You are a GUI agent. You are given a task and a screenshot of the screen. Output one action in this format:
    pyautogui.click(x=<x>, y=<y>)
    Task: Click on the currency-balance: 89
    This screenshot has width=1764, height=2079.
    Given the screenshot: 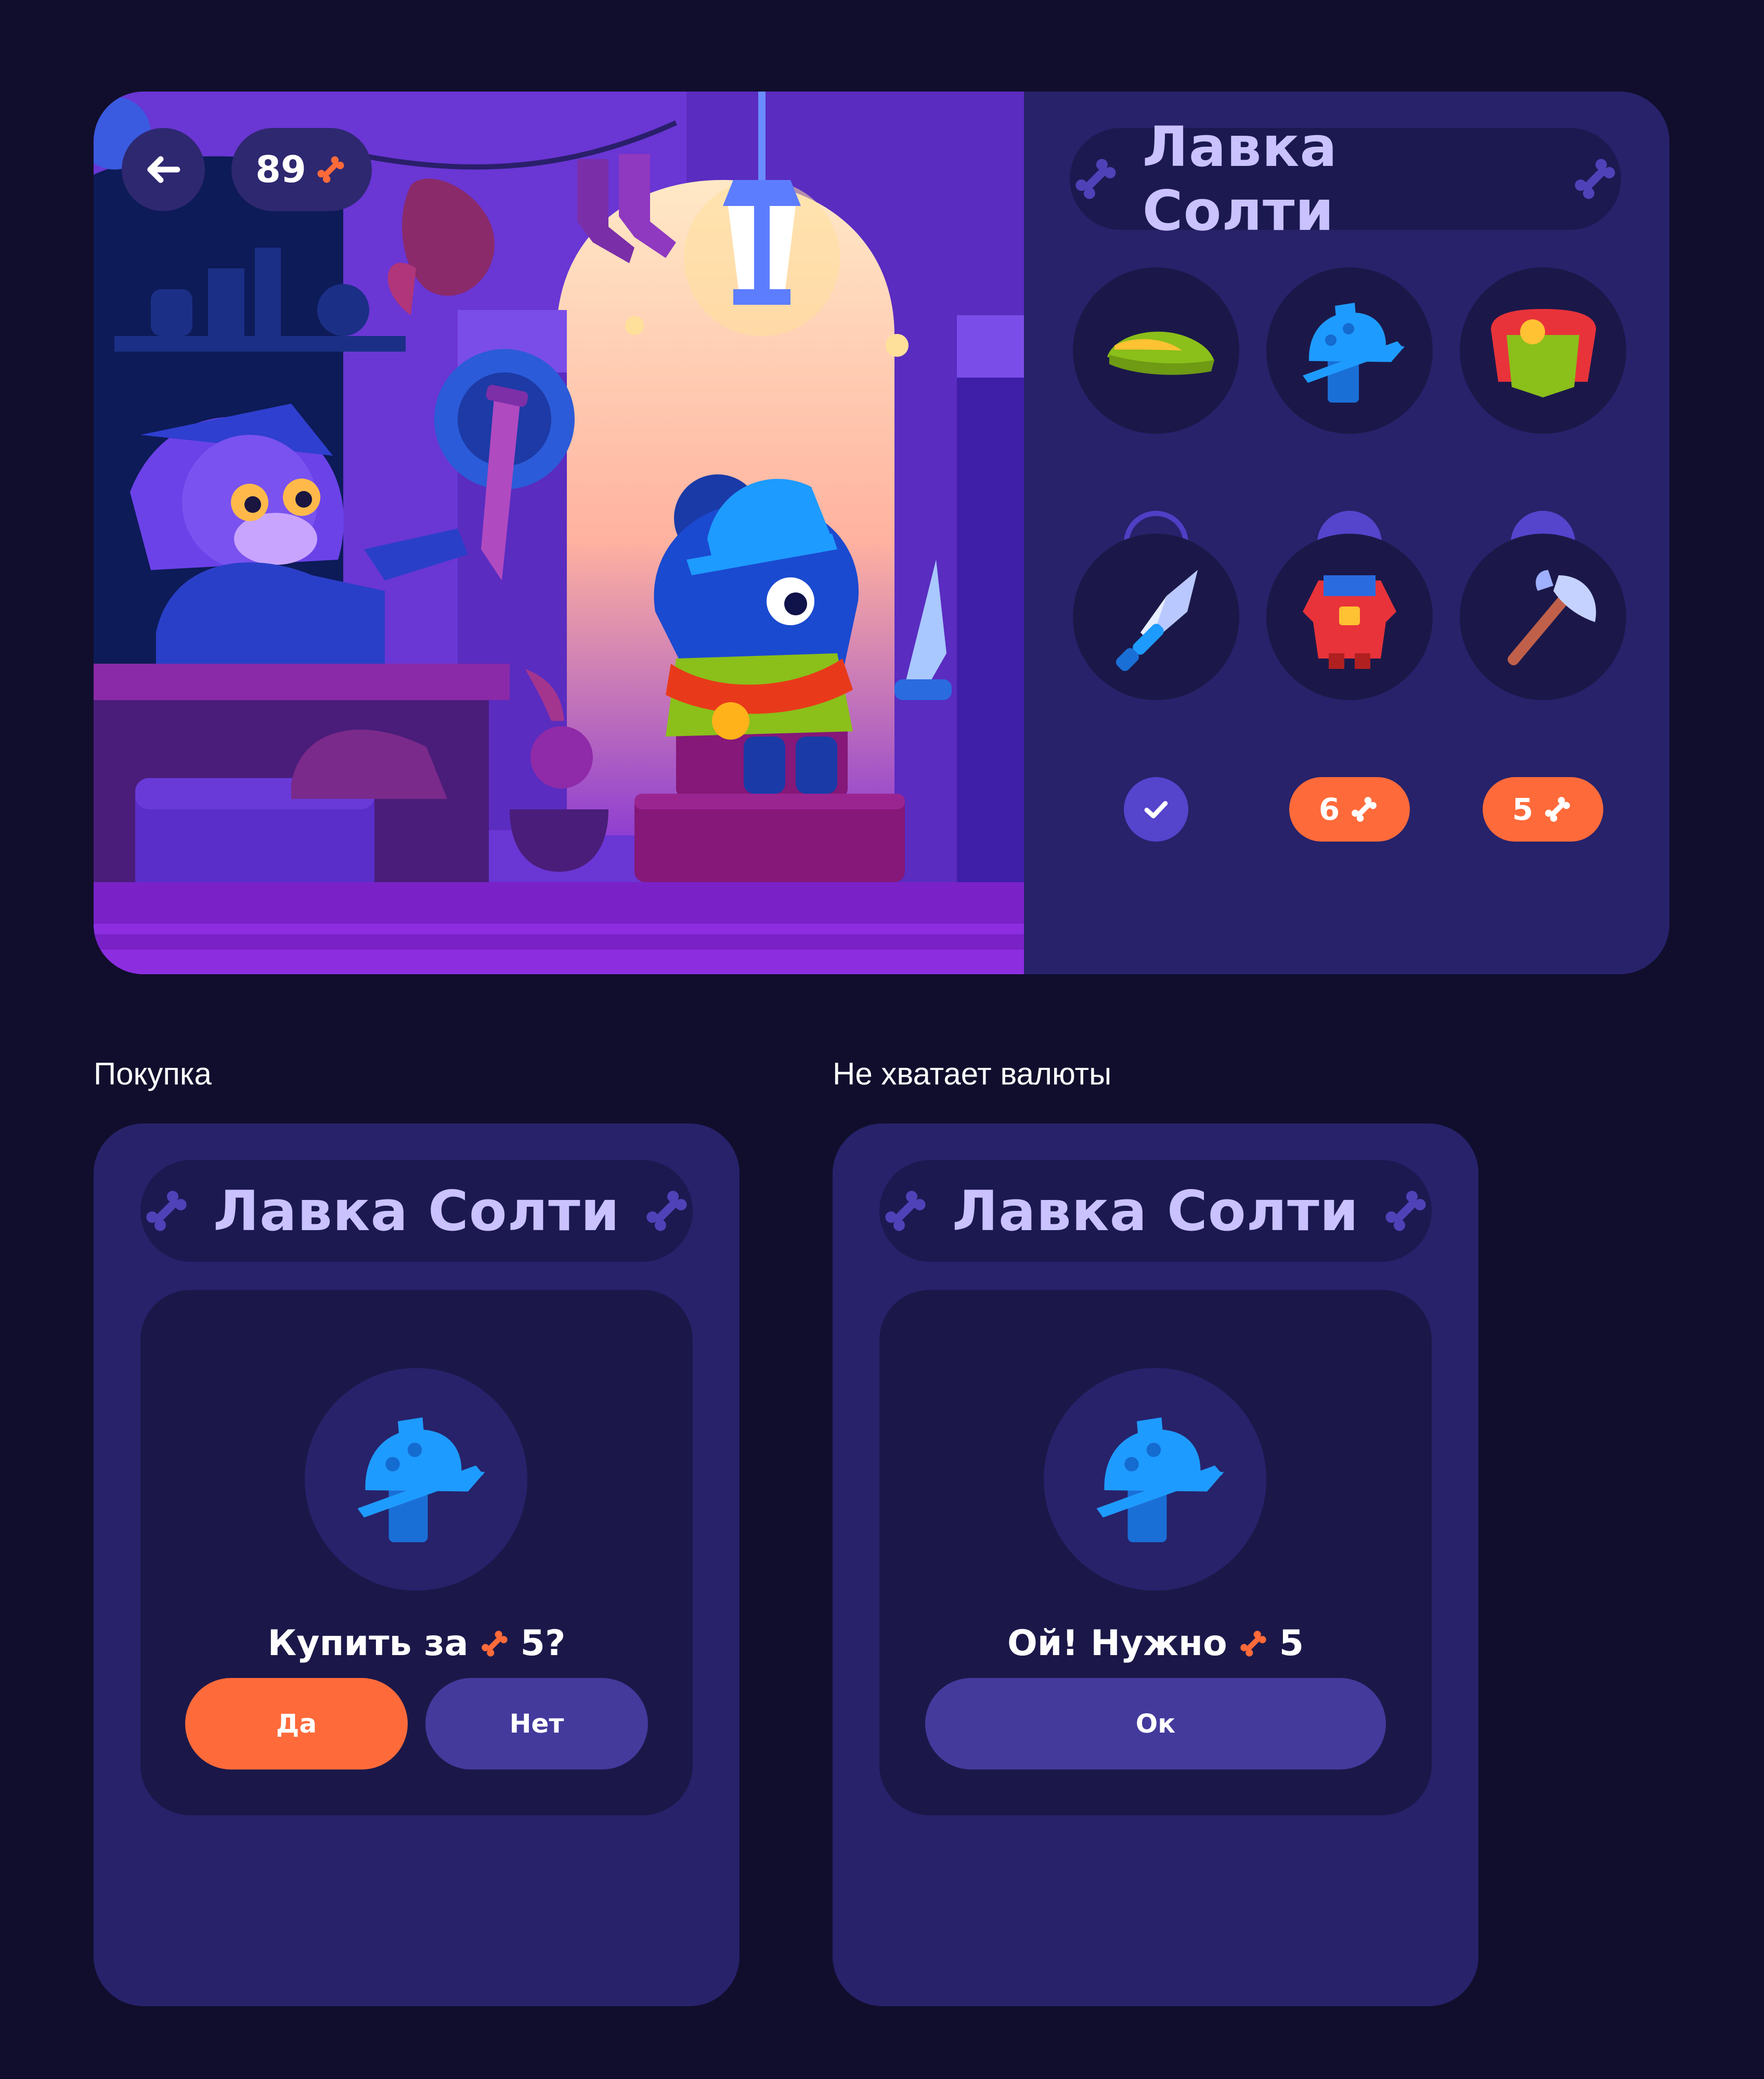 What is the action you would take?
    pyautogui.click(x=301, y=169)
    